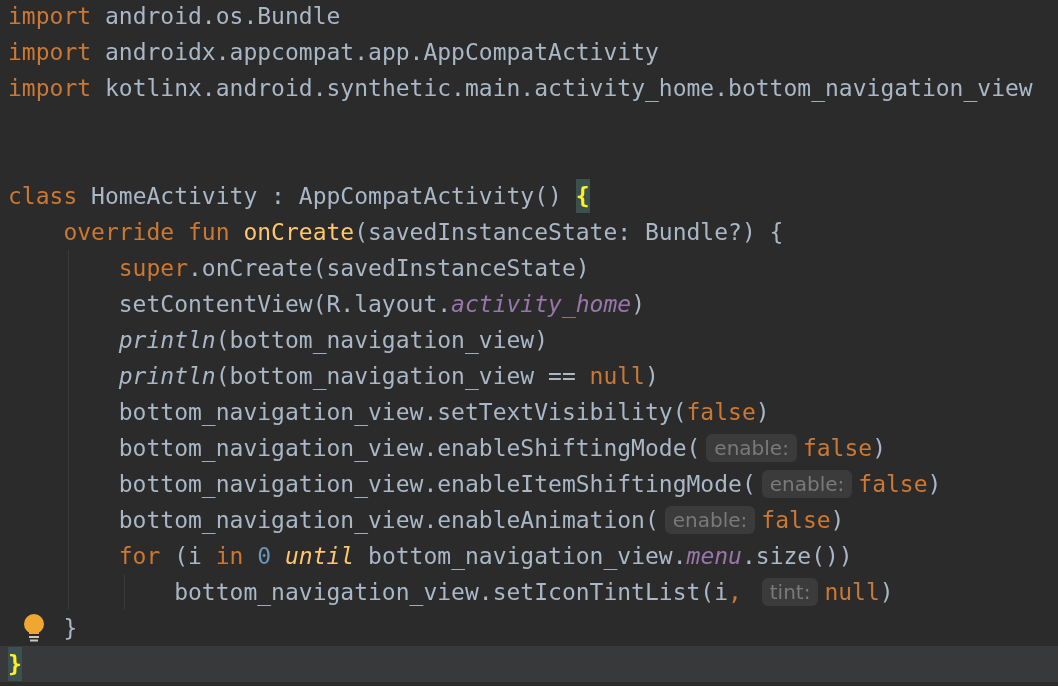 This screenshot has height=686, width=1058. What do you see at coordinates (70, 628) in the screenshot?
I see `code-token: }` at bounding box center [70, 628].